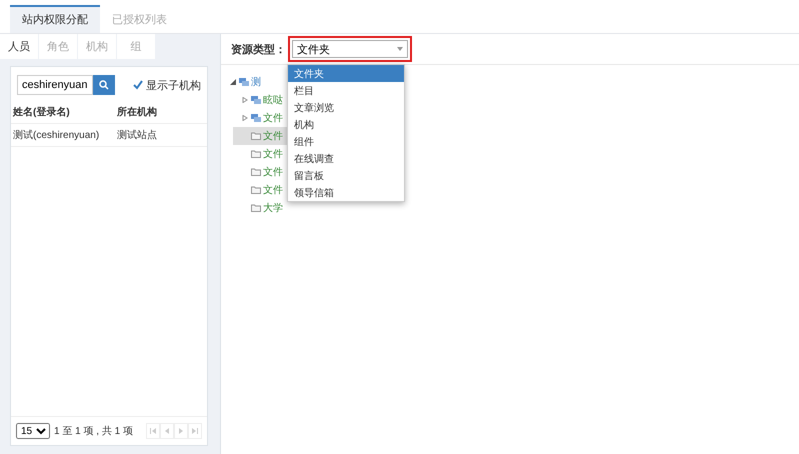  What do you see at coordinates (346, 175) in the screenshot?
I see `dropdown-option: 留言板` at bounding box center [346, 175].